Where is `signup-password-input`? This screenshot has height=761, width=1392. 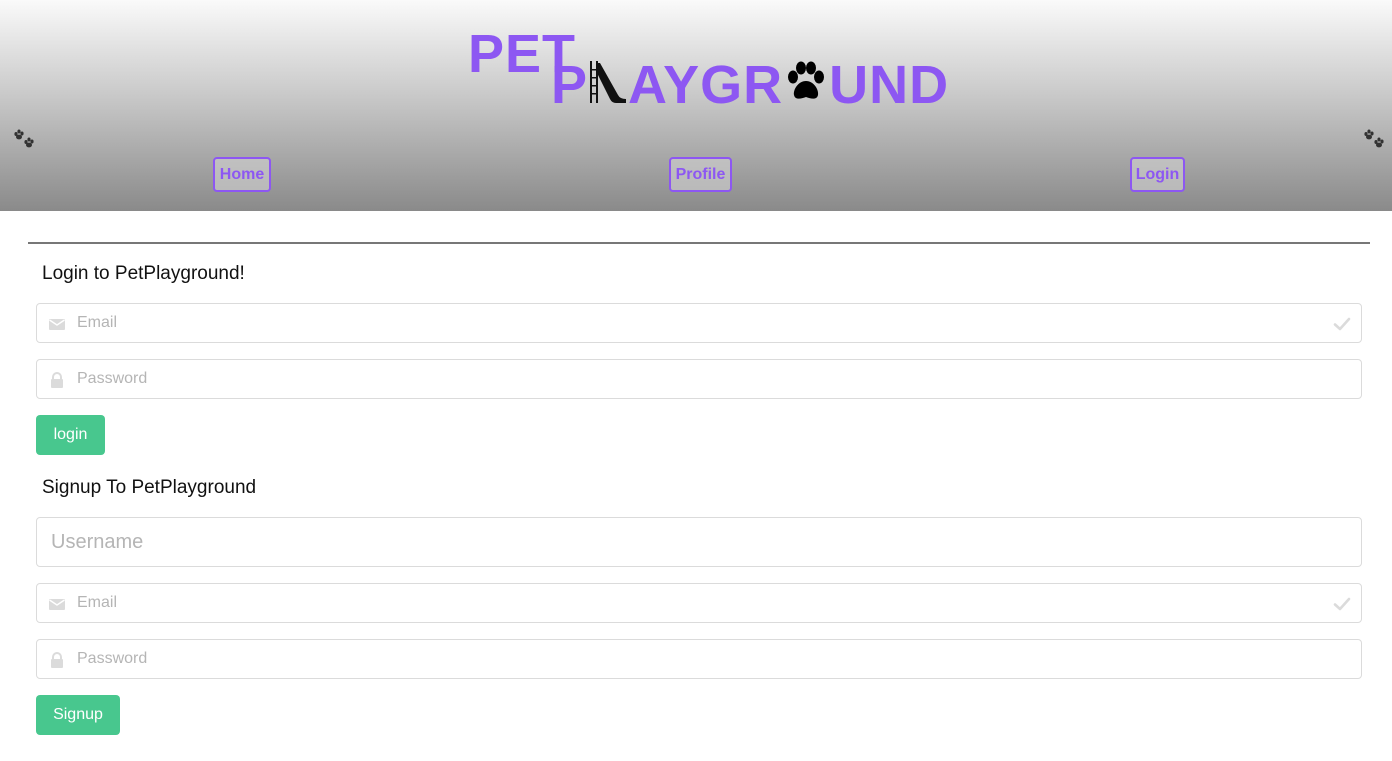 signup-password-input is located at coordinates (699, 659).